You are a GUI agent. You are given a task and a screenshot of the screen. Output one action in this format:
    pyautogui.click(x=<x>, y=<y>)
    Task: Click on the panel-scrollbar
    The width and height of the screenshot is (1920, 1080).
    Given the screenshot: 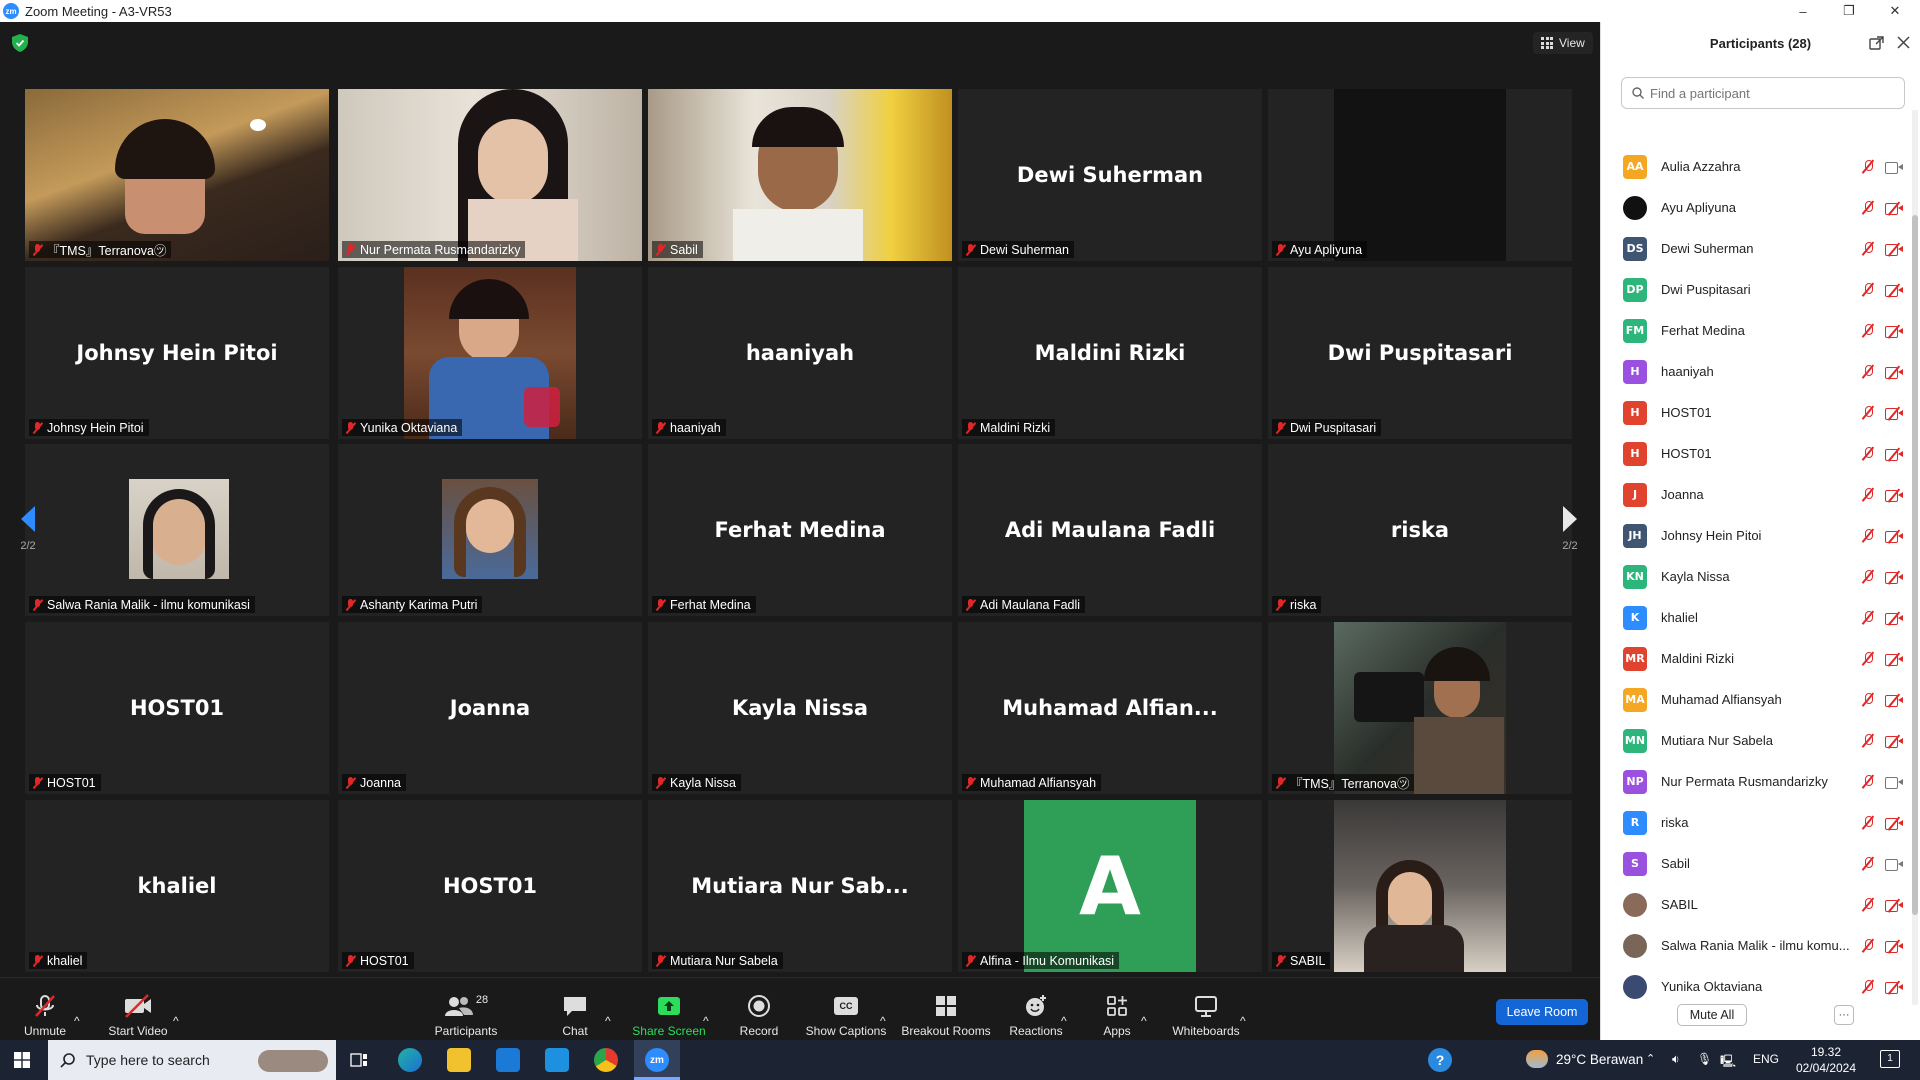 What is the action you would take?
    pyautogui.click(x=1915, y=557)
    